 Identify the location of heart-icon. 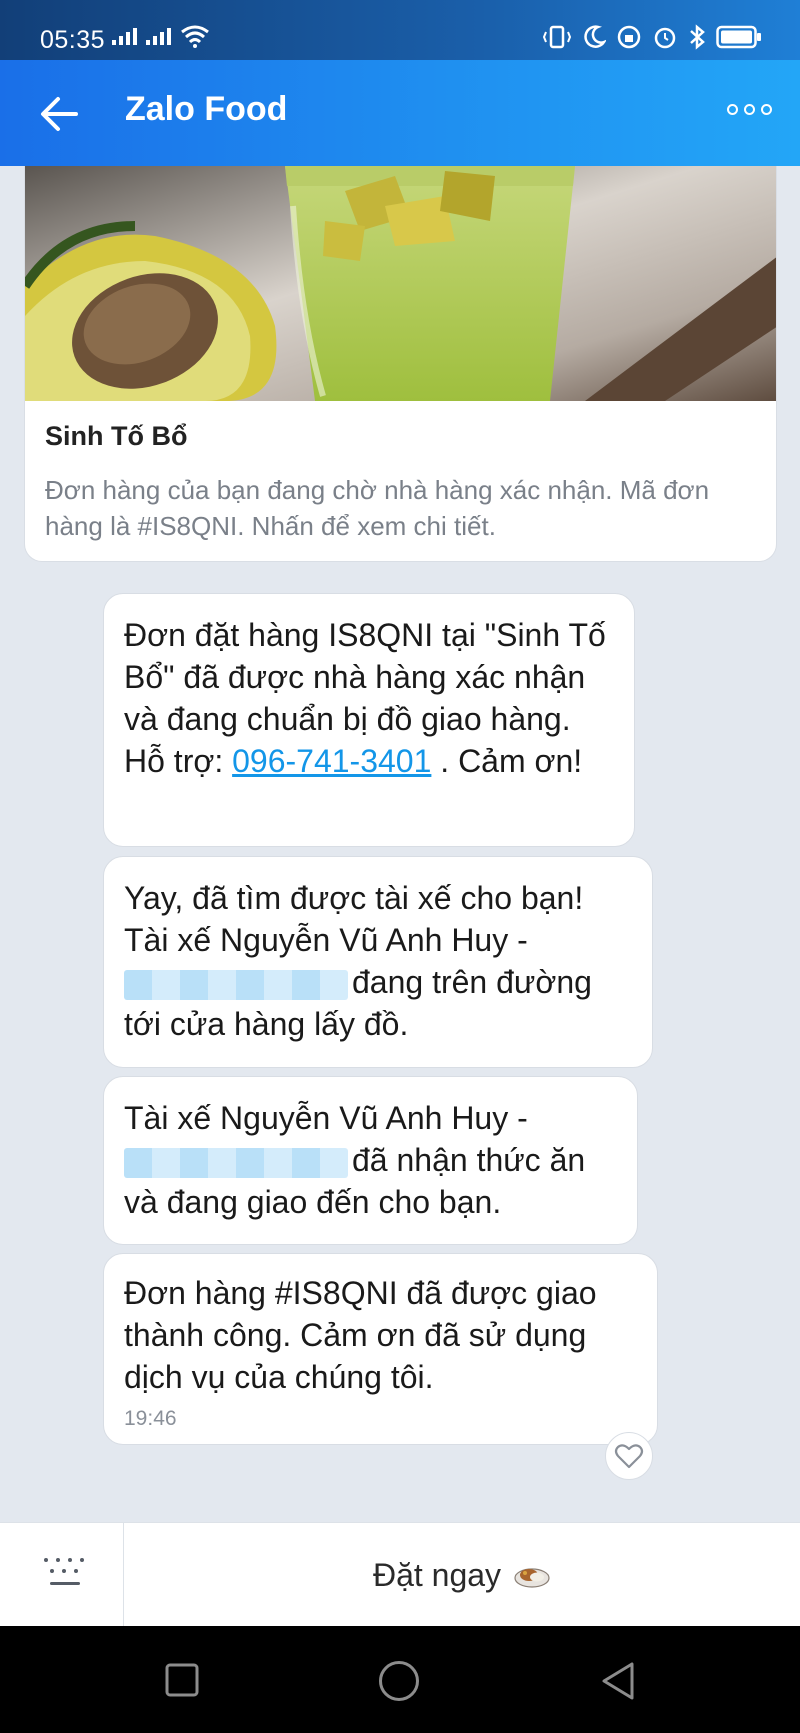
(629, 1456).